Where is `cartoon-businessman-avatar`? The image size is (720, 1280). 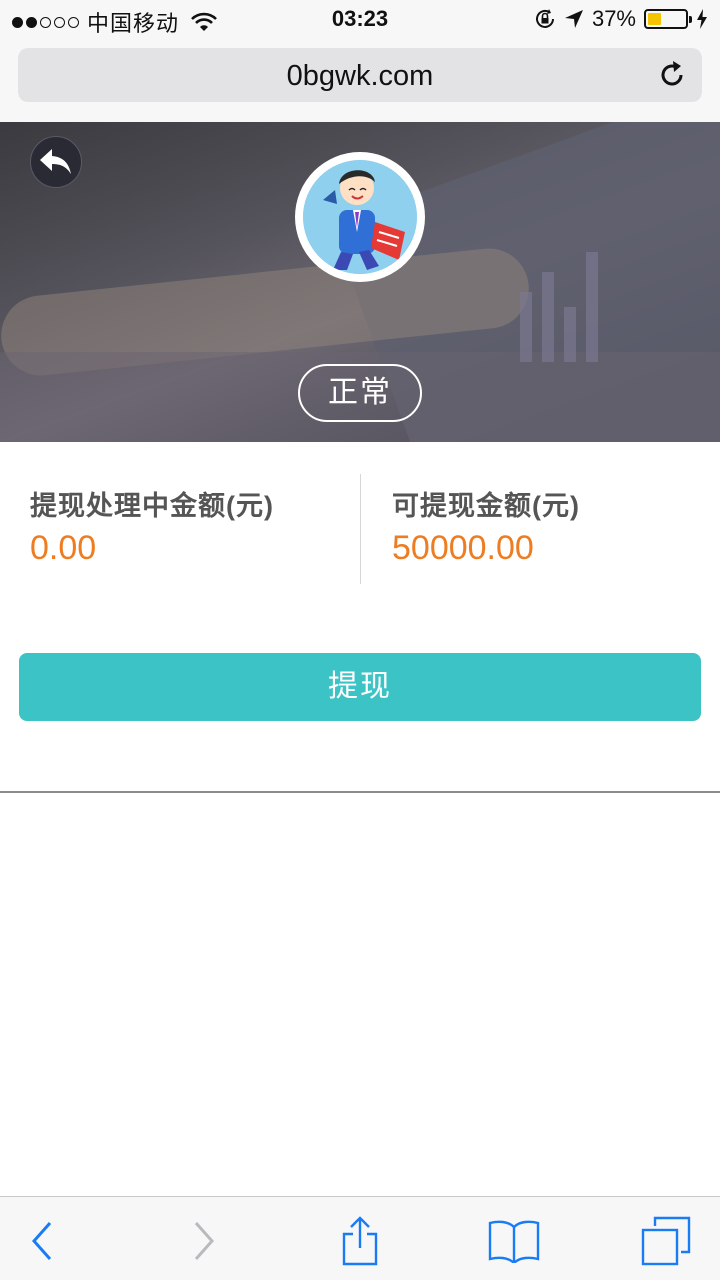
cartoon-businessman-avatar is located at coordinates (360, 217).